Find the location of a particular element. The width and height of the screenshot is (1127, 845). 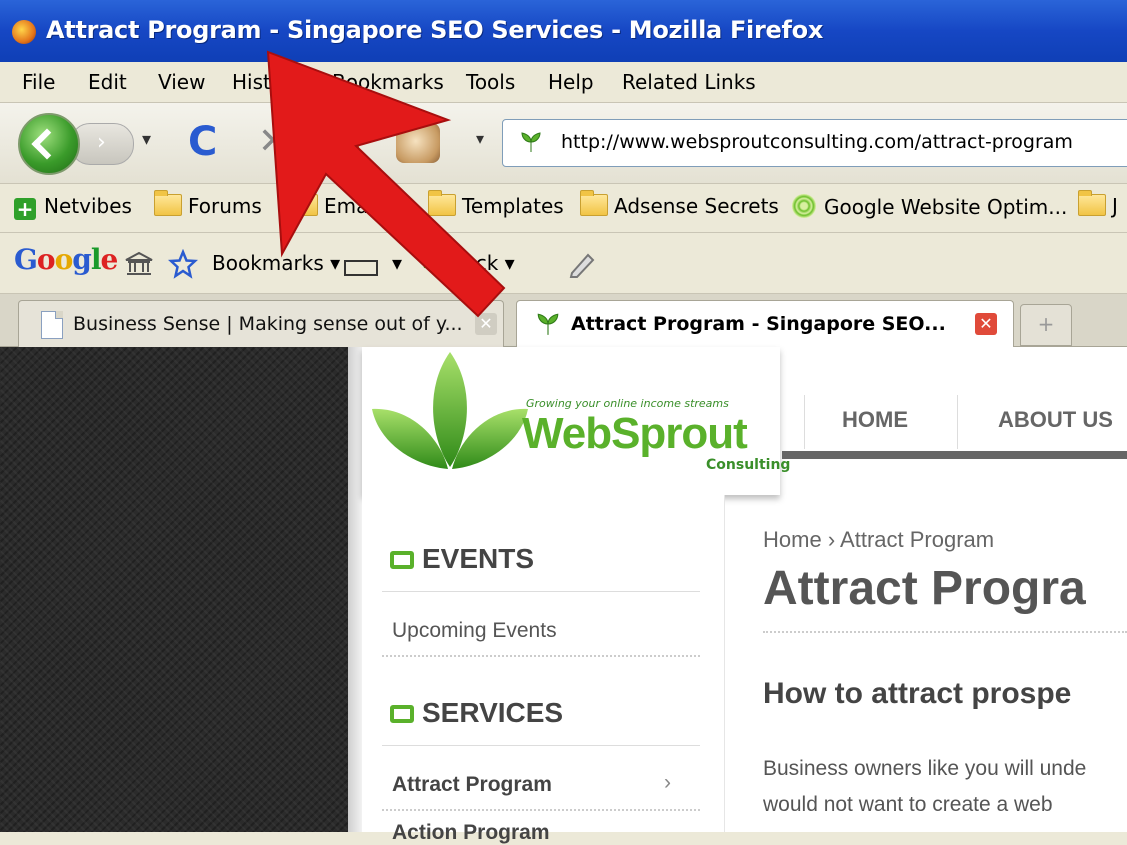

bookmark-label: Forums is located at coordinates (225, 206).